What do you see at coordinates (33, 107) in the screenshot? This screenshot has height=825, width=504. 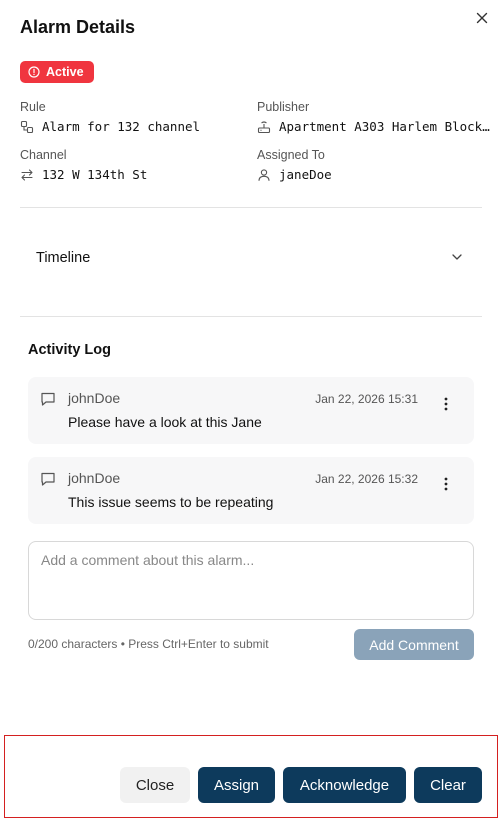 I see `rule-label: Rule` at bounding box center [33, 107].